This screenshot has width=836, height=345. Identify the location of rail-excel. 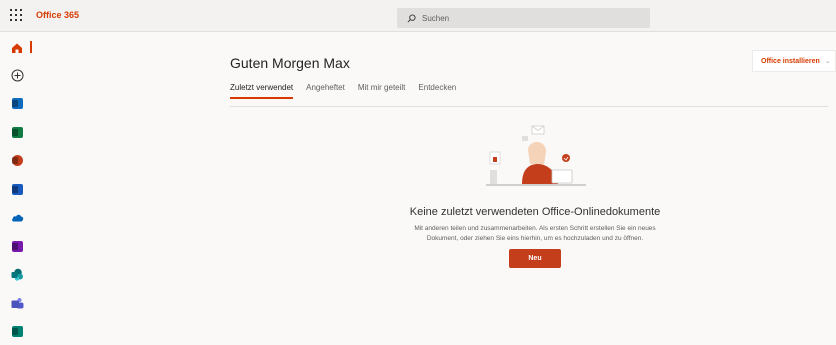
(17, 132).